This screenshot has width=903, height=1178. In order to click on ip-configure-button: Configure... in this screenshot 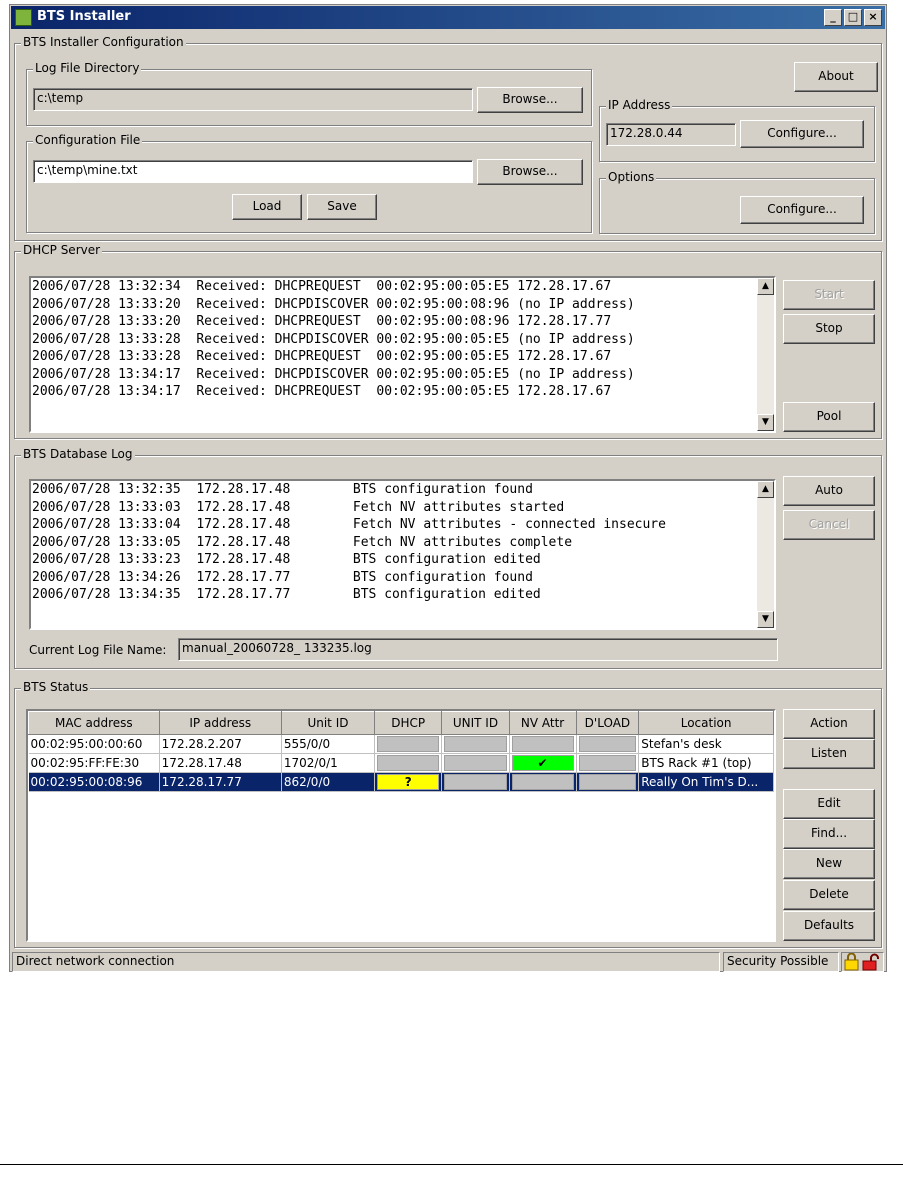, I will do `click(802, 134)`.